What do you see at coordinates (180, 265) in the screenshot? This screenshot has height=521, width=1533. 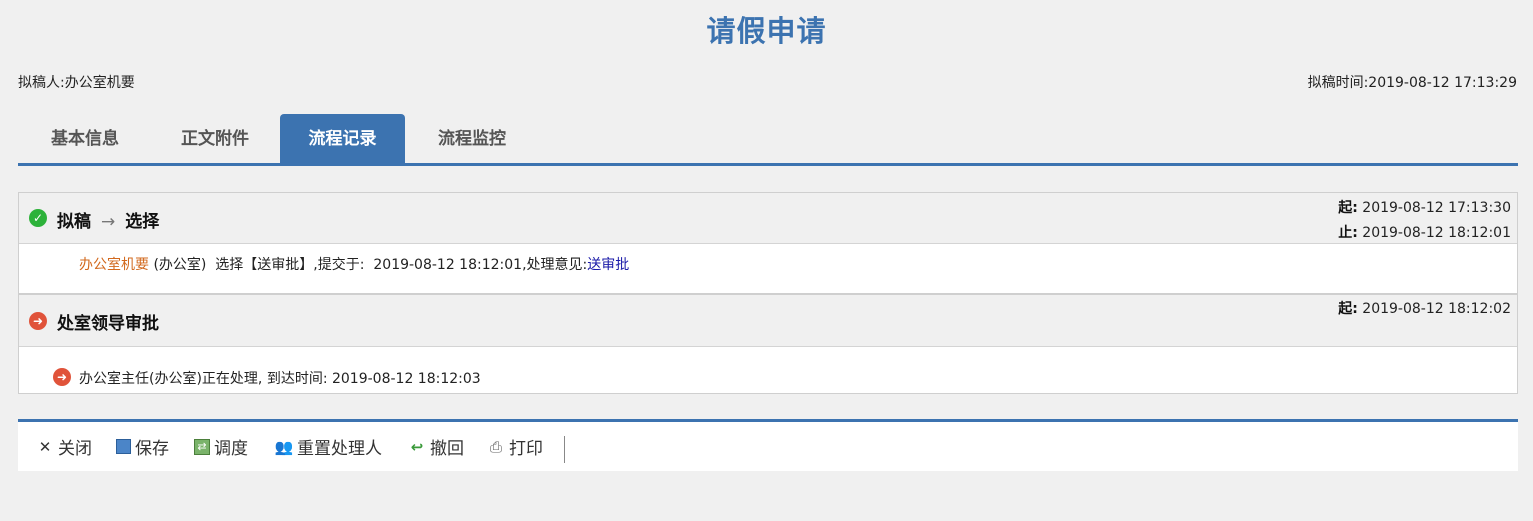 I see `handler-dept: (办公室)` at bounding box center [180, 265].